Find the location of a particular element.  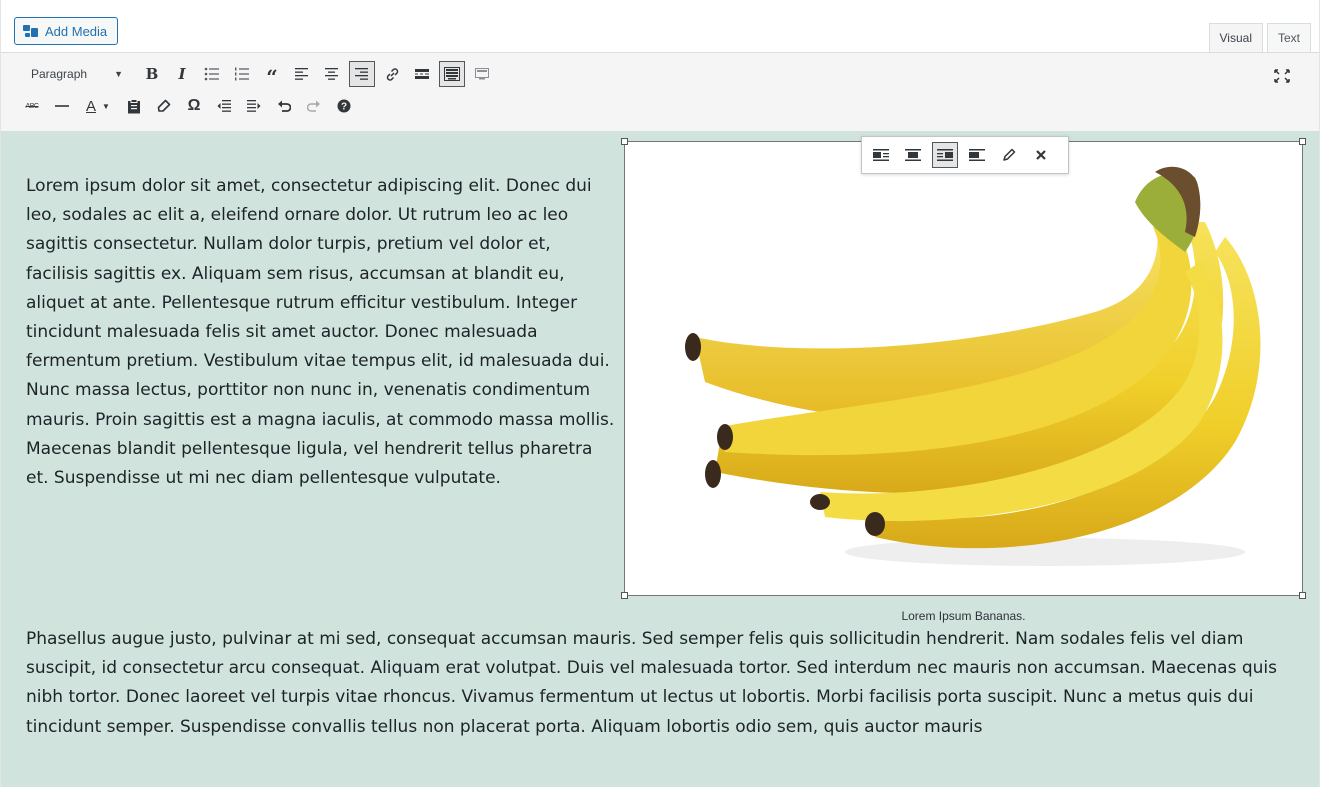

text-color-icon: A is located at coordinates (91, 106).